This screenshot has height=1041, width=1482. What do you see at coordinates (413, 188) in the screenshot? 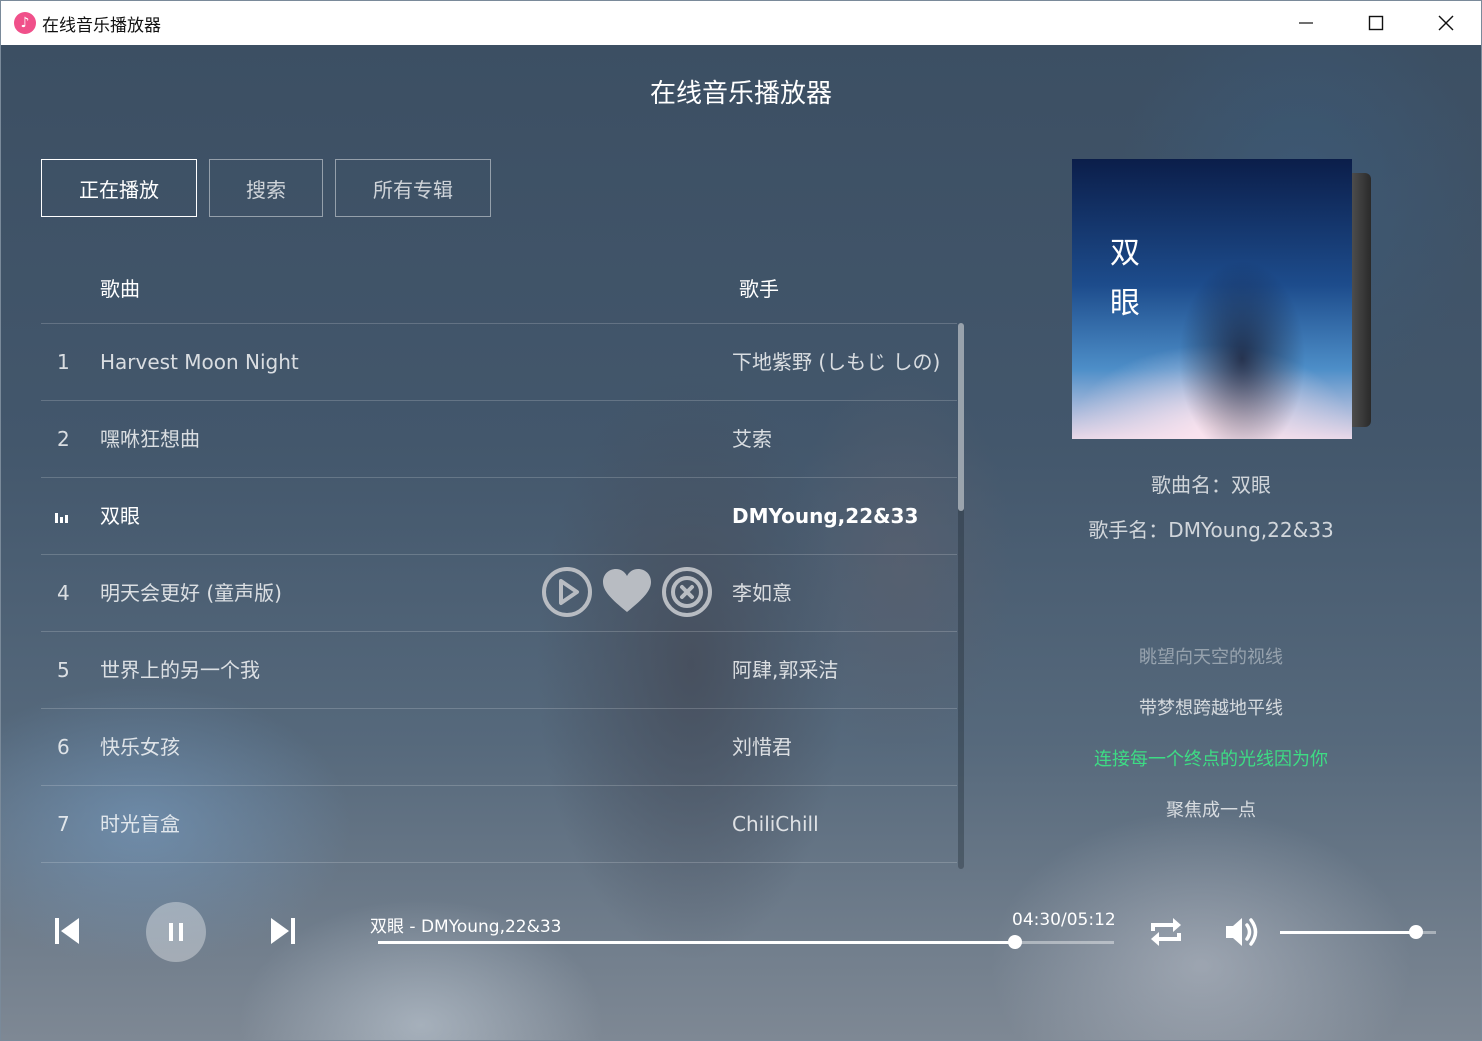
I see `tab-all-albums: 所有专辑` at bounding box center [413, 188].